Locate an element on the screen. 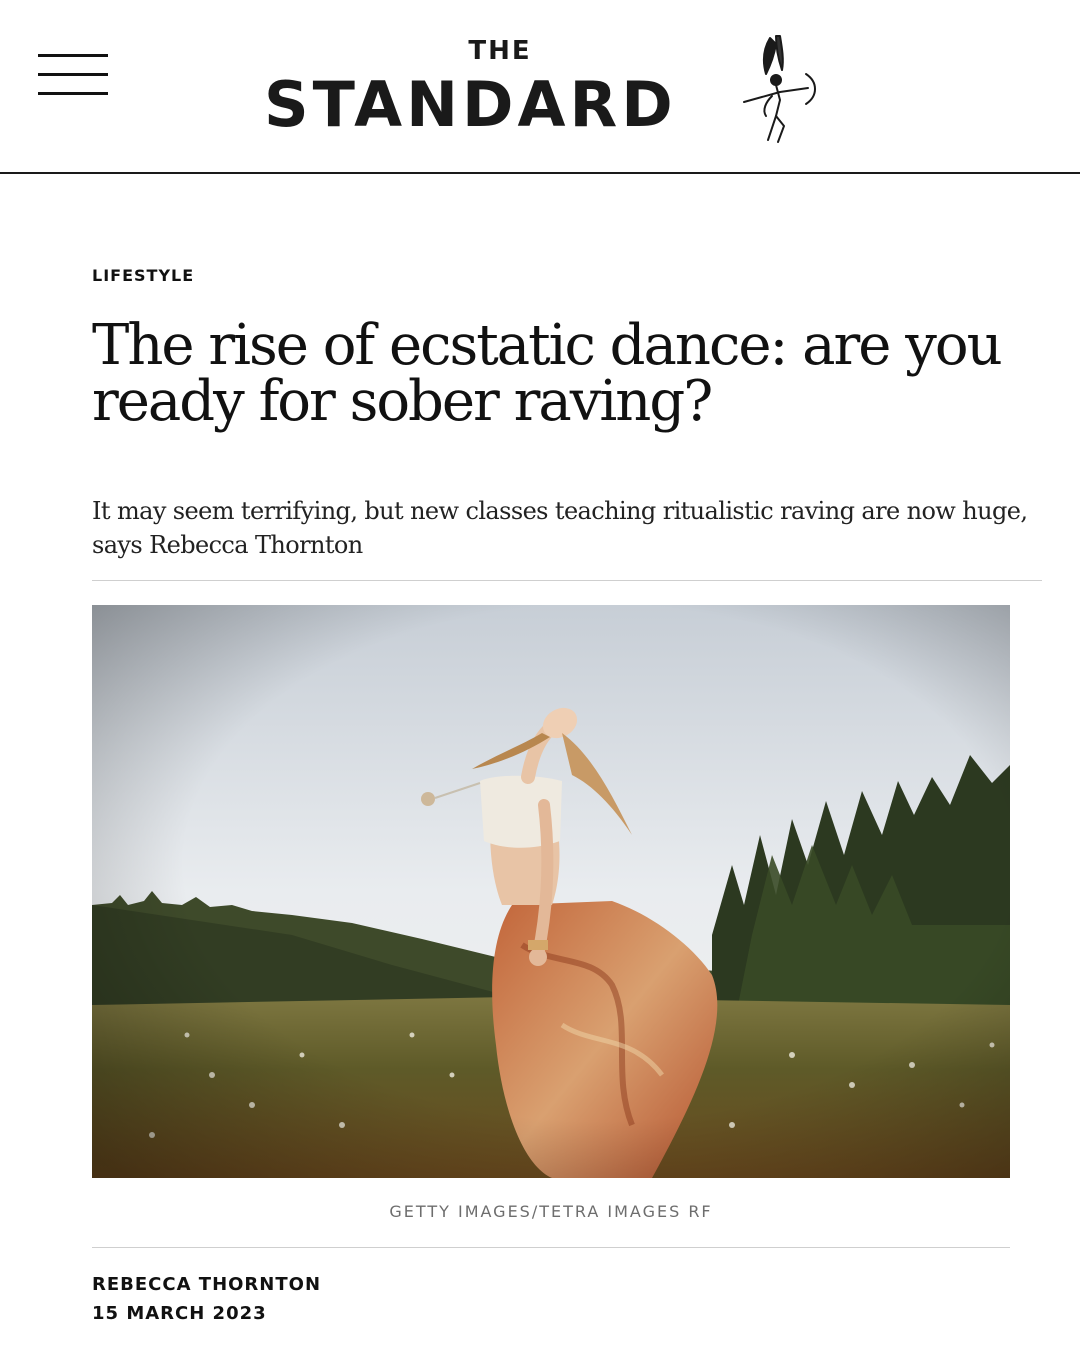 Image resolution: width=1080 pixels, height=1350 pixels. hamburger-menu-icon is located at coordinates (73, 76).